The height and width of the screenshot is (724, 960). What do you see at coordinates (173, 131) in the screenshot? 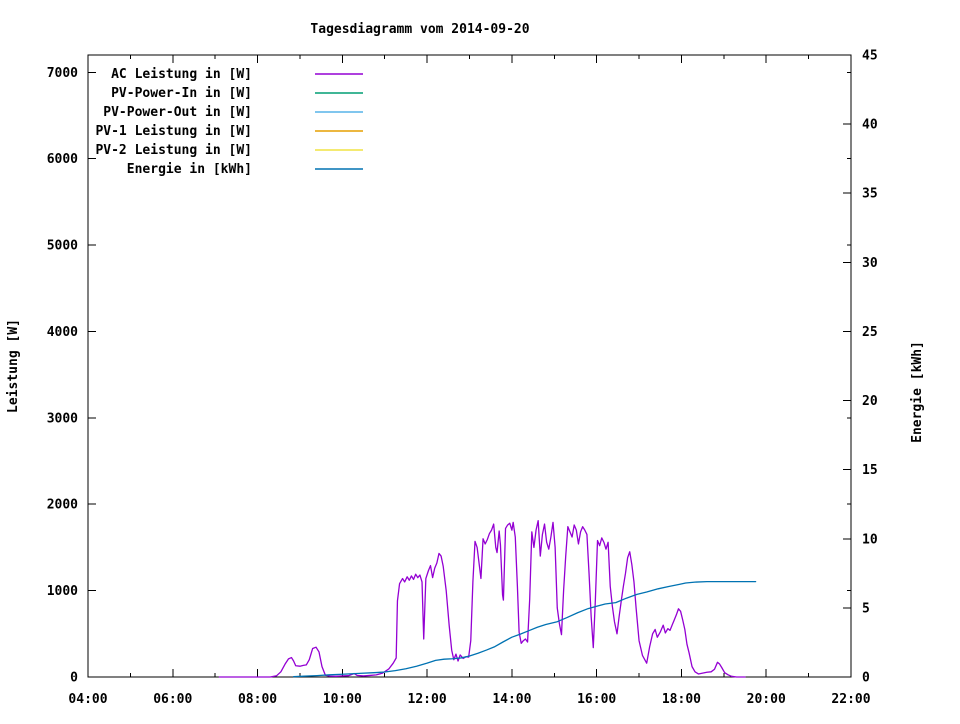
I see `legend-label: PV-1 Leistung in [W]` at bounding box center [173, 131].